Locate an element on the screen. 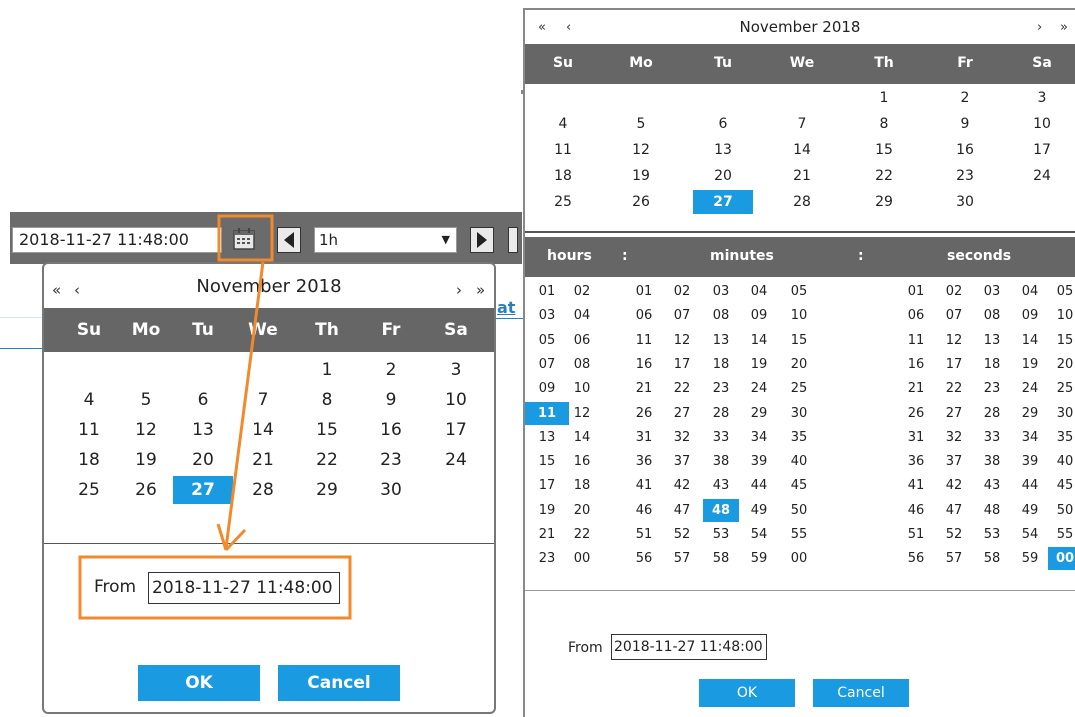 This screenshot has height=717, width=1075. second-cell: 31 is located at coordinates (916, 437).